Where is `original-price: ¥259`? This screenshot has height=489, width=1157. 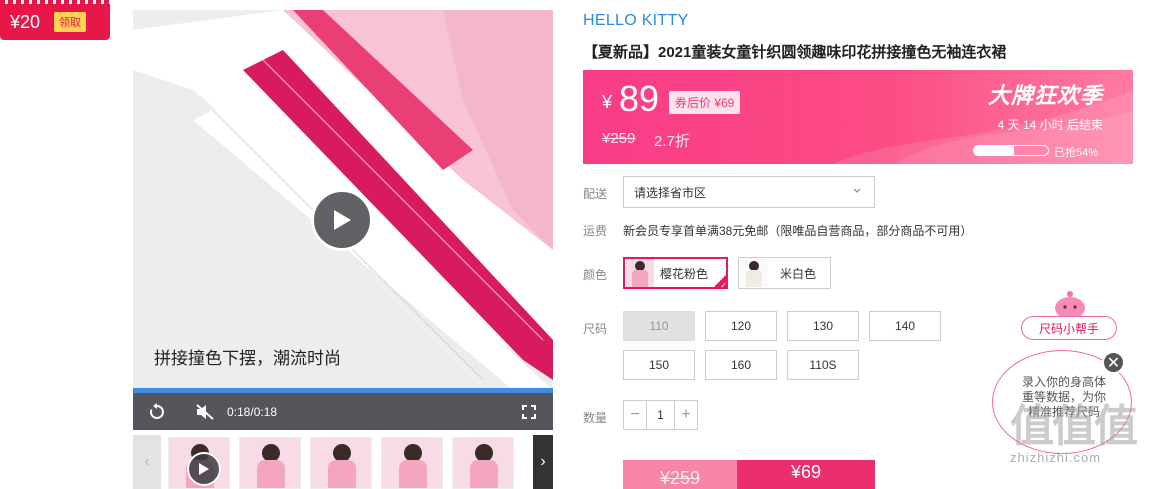 original-price: ¥259 is located at coordinates (619, 138).